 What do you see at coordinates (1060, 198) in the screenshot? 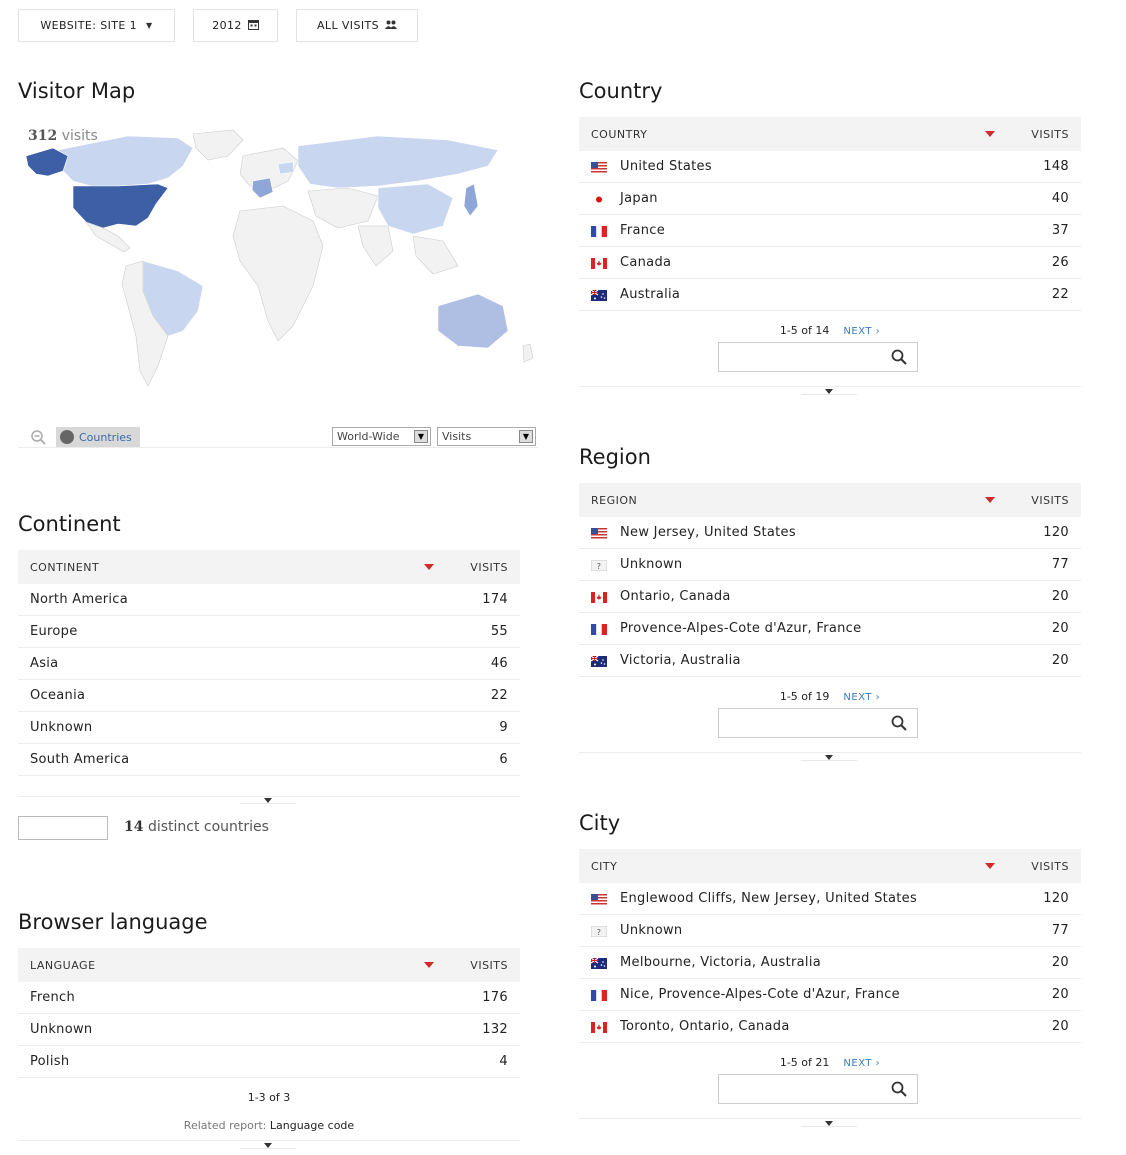
I see `row-visits: 40` at bounding box center [1060, 198].